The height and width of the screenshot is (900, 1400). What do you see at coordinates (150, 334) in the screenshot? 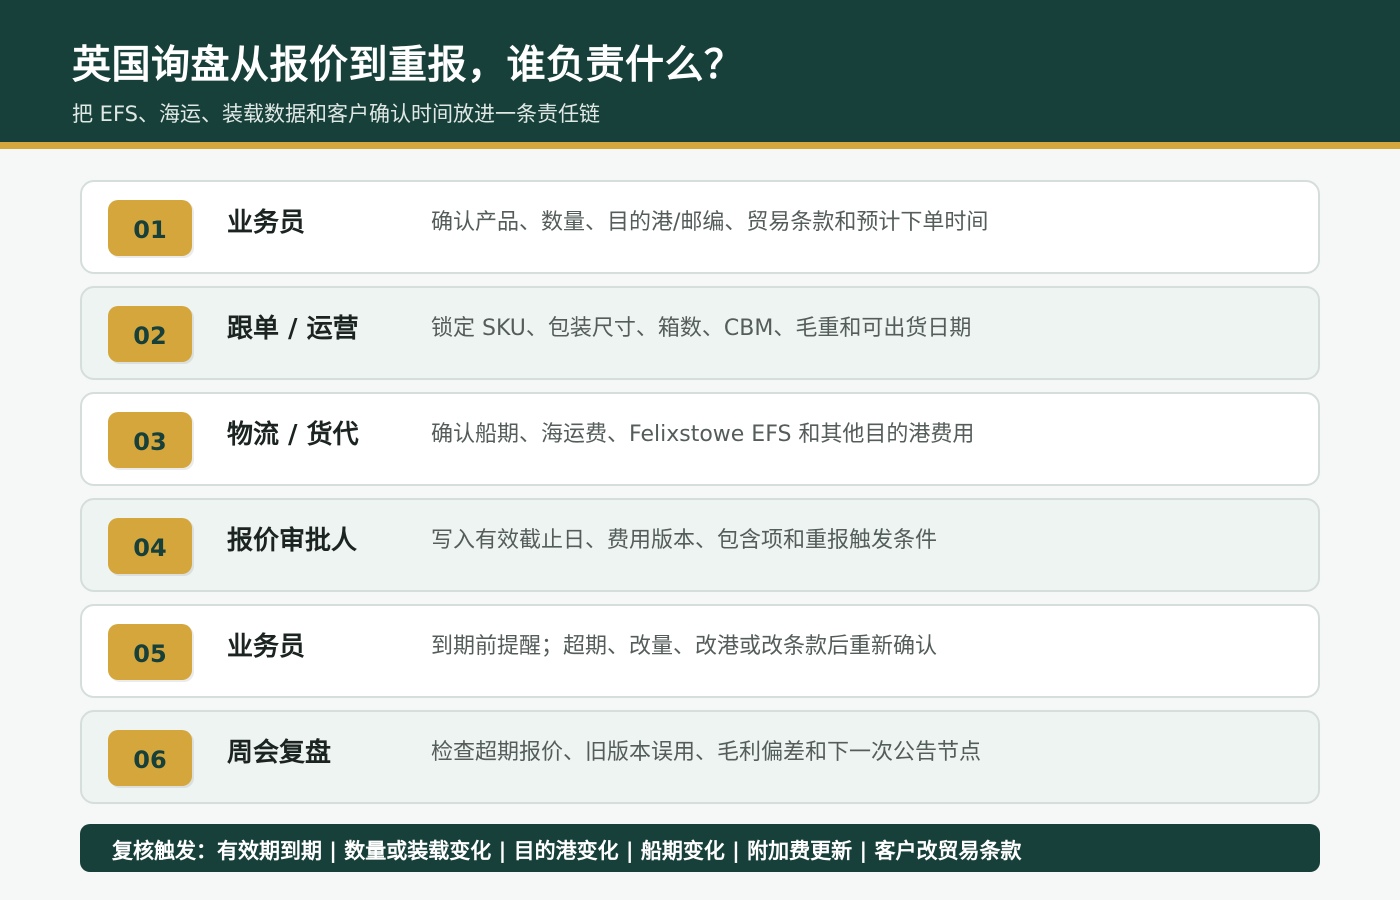
I see `step-number-badge: 02` at bounding box center [150, 334].